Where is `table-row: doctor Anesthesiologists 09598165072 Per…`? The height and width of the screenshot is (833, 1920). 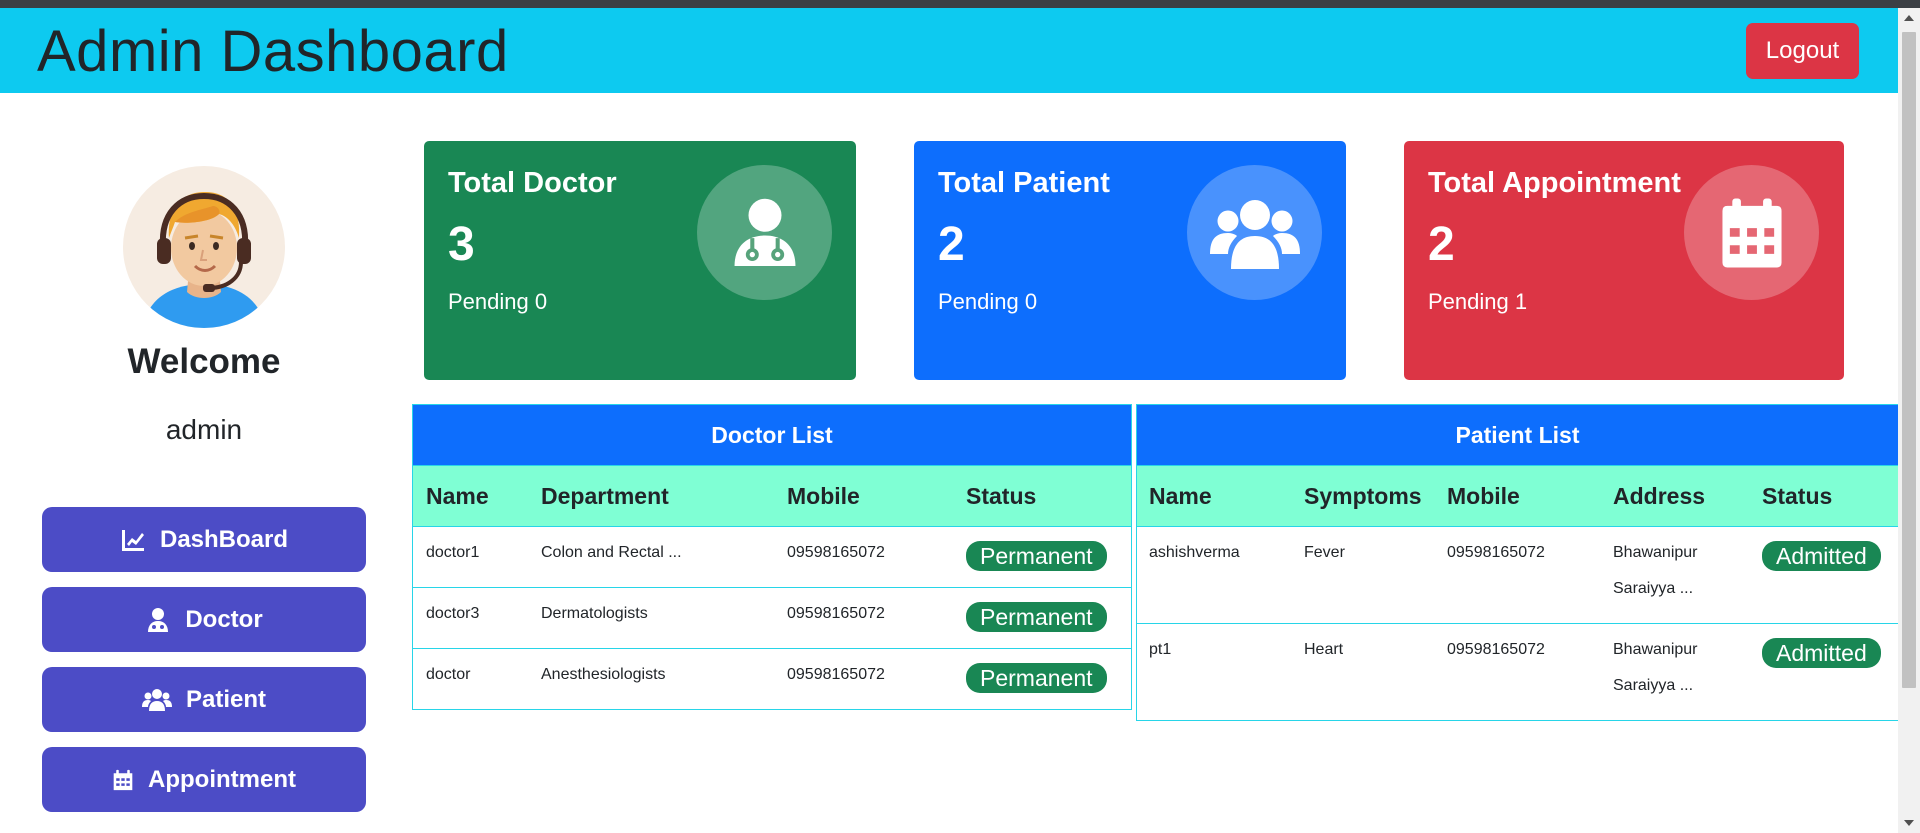 table-row: doctor Anesthesiologists 09598165072 Per… is located at coordinates (772, 679).